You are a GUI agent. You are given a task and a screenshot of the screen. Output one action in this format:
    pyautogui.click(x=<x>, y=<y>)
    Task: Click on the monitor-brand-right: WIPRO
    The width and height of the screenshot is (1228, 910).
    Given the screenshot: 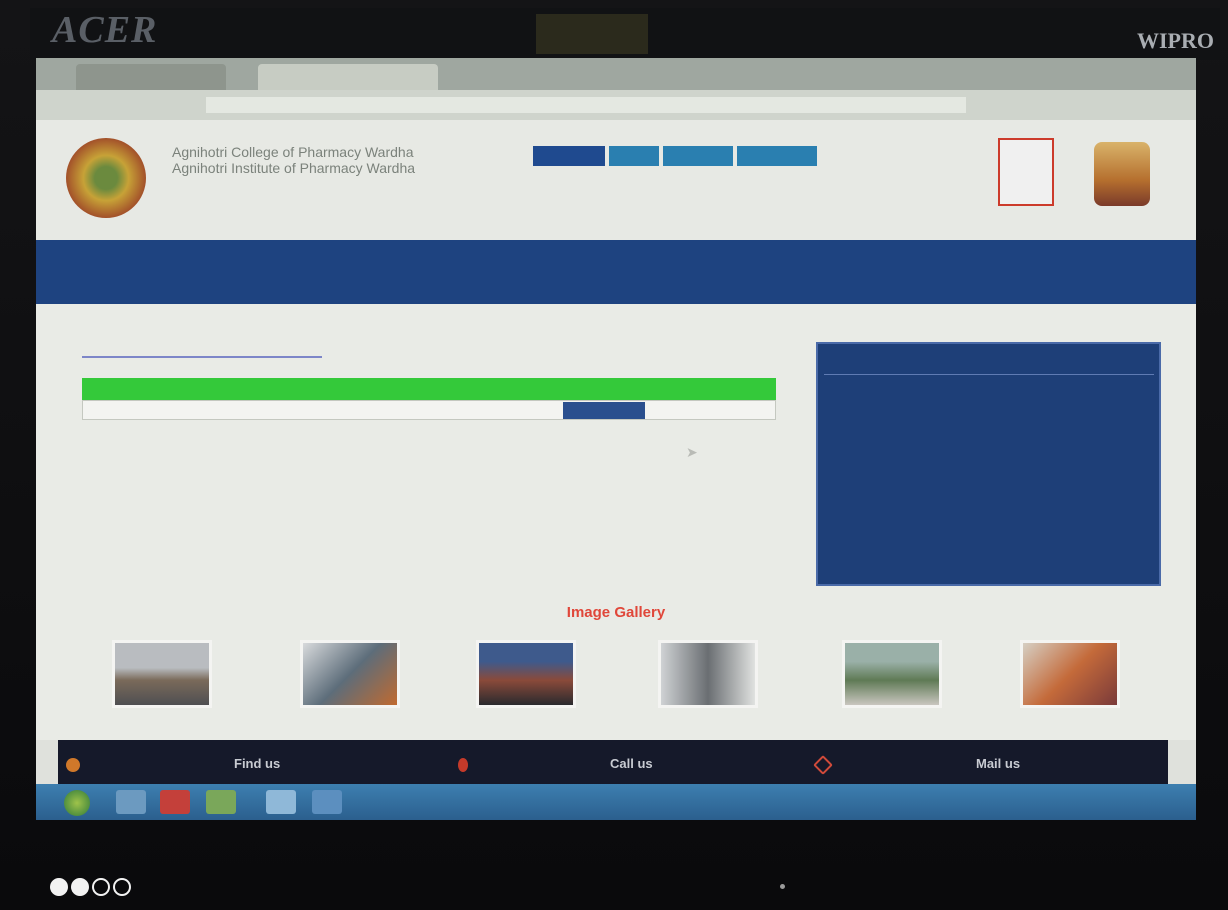 What is the action you would take?
    pyautogui.click(x=1175, y=40)
    